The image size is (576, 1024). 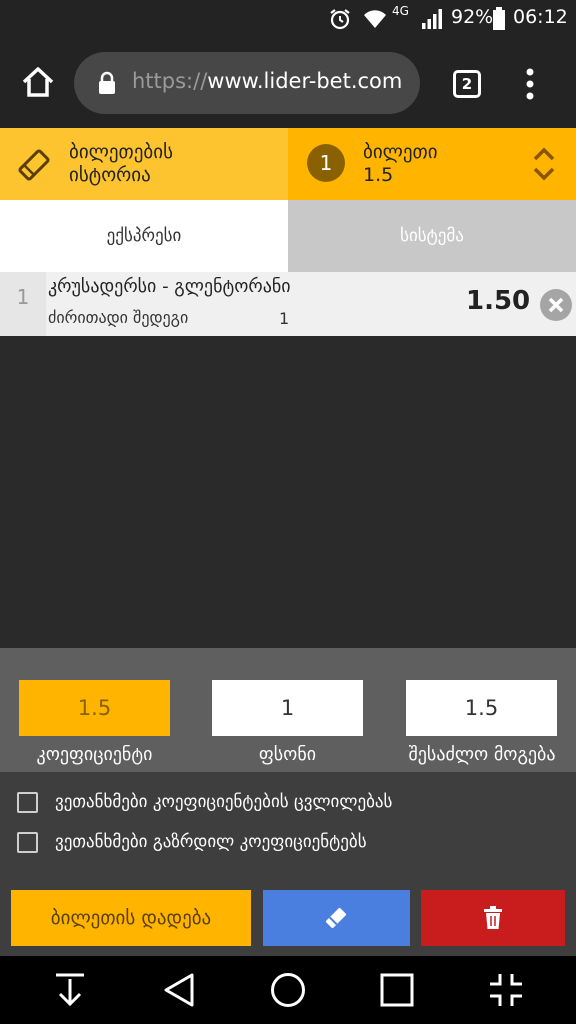 What do you see at coordinates (432, 236) in the screenshot?
I see `tab-system: სისტემა` at bounding box center [432, 236].